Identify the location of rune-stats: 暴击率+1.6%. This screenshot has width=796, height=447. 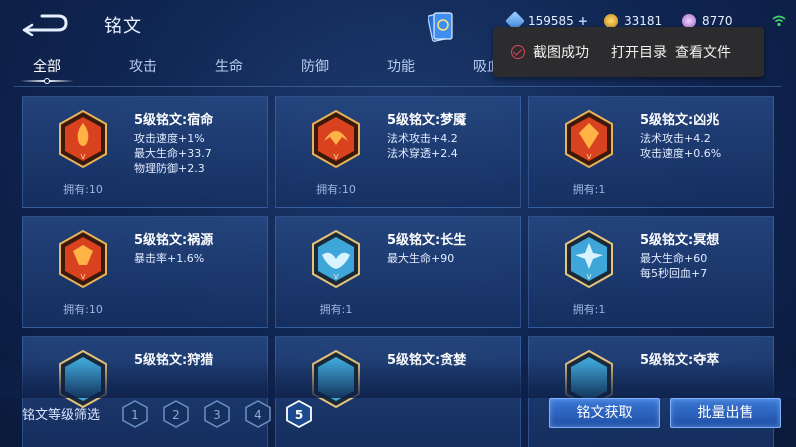
(169, 258).